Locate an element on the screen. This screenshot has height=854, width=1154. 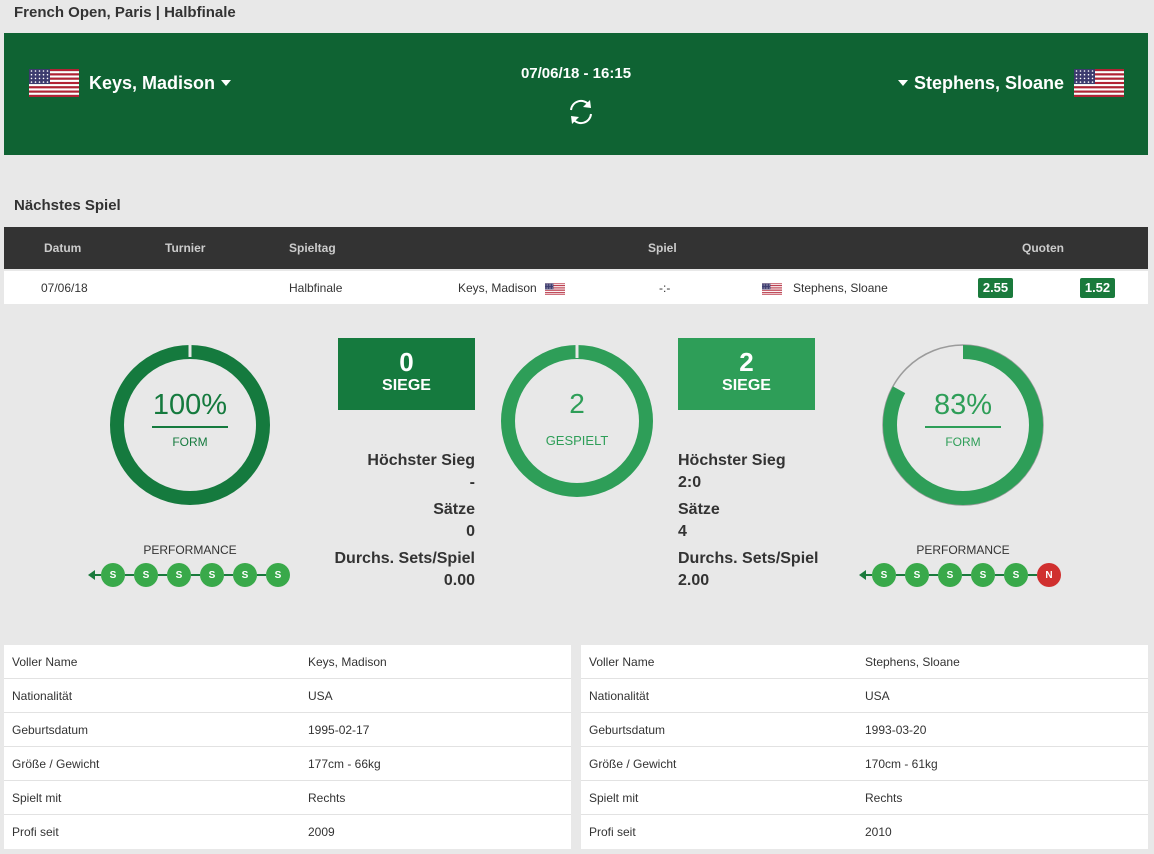
info-value: 1995-02-17 is located at coordinates (339, 730).